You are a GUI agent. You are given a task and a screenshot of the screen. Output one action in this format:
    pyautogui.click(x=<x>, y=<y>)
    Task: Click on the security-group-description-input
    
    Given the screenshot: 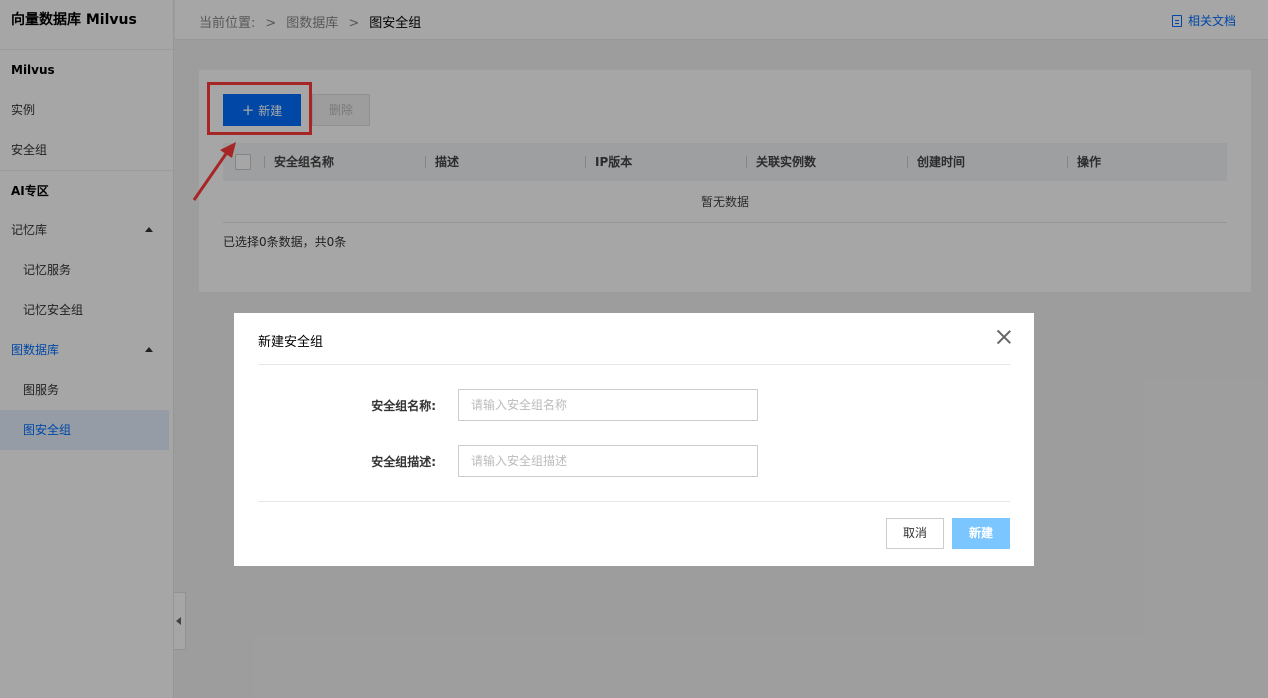 What is the action you would take?
    pyautogui.click(x=608, y=461)
    